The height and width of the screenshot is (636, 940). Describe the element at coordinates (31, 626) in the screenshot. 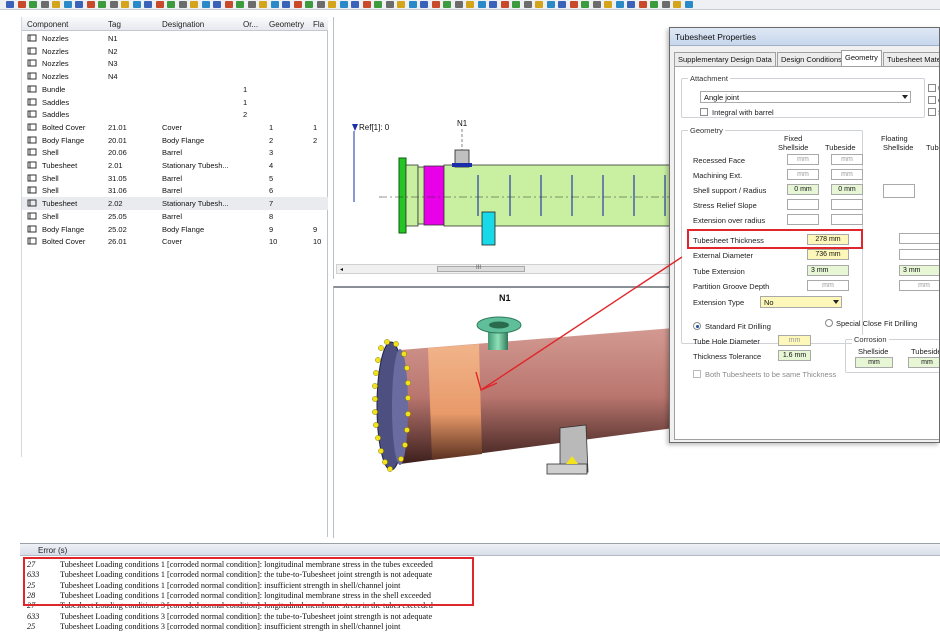

I see `error-code: 25` at that location.